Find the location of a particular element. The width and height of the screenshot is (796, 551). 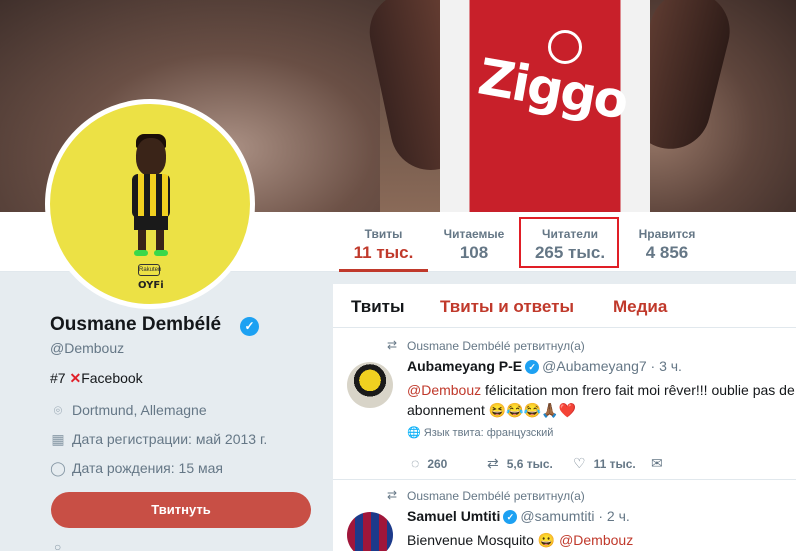

tweet-author-name: Samuel Umtiti is located at coordinates (454, 516).